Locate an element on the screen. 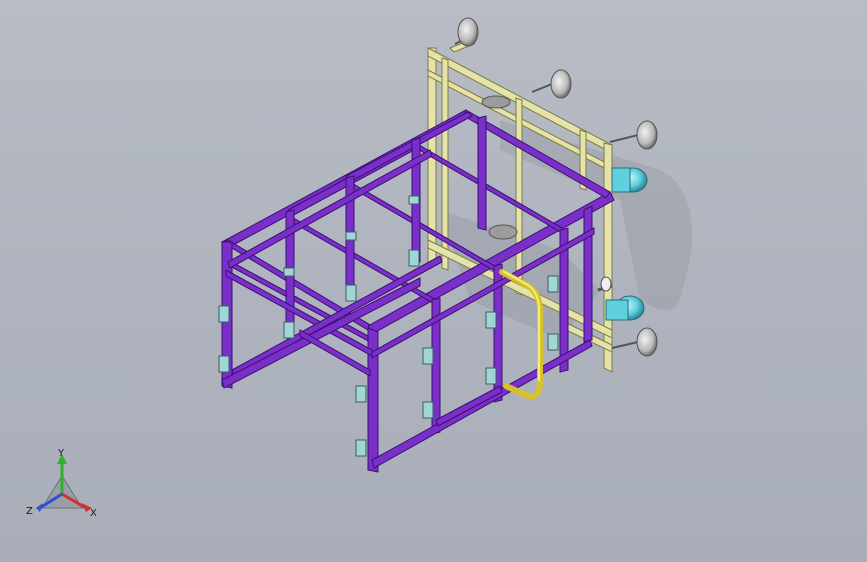 The height and width of the screenshot is (562, 867). triad-y-label: Y is located at coordinates (61, 453).